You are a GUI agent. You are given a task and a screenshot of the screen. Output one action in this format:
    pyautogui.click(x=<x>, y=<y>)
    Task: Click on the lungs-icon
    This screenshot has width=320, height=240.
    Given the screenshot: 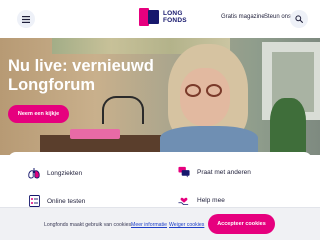 What is the action you would take?
    pyautogui.click(x=34, y=173)
    